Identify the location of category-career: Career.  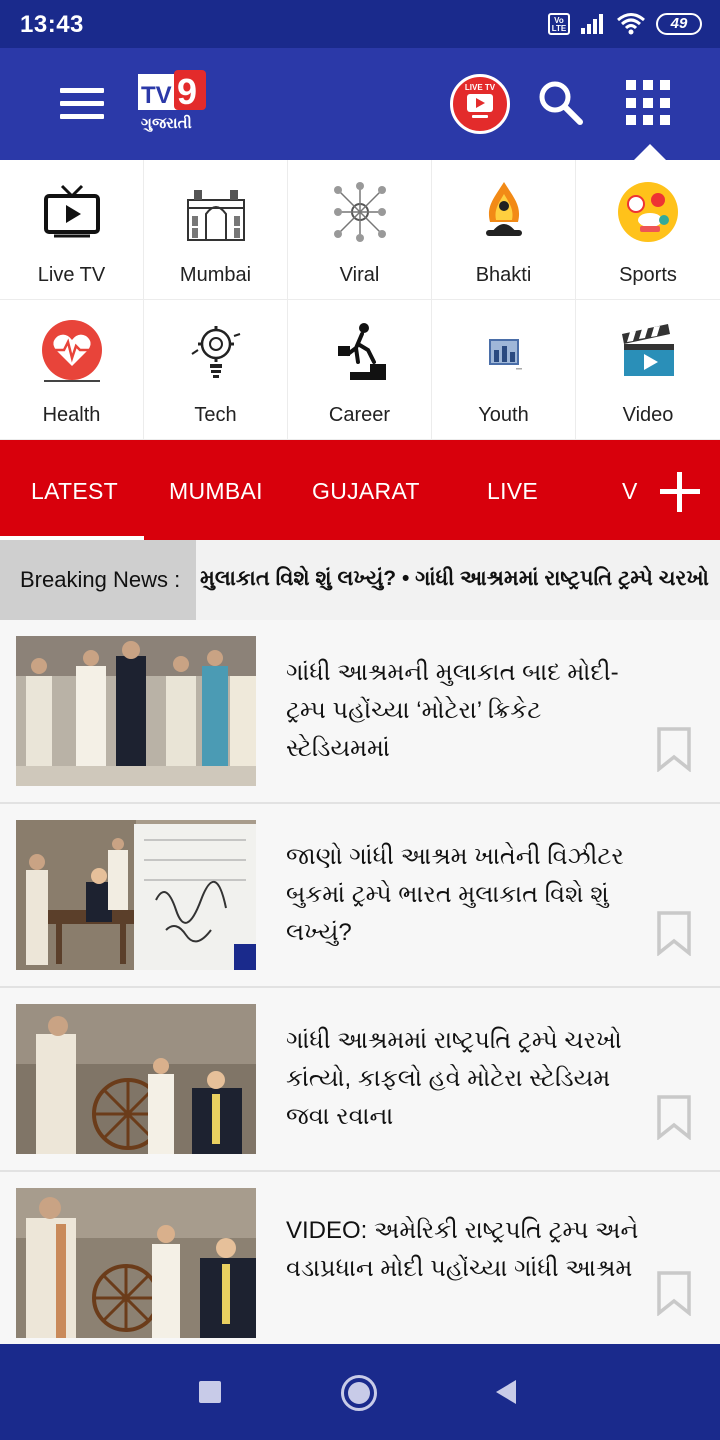
(360, 370).